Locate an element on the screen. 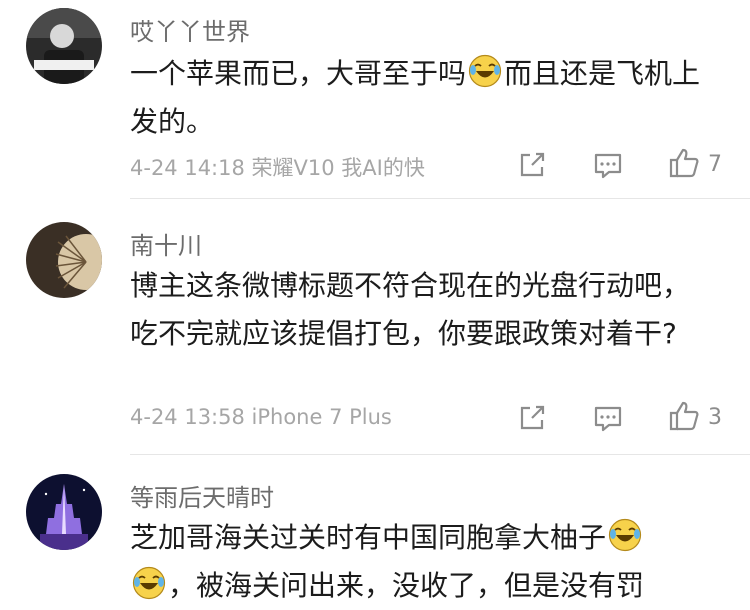 This screenshot has height=610, width=750. username: 等雨后天晴时 is located at coordinates (202, 495).